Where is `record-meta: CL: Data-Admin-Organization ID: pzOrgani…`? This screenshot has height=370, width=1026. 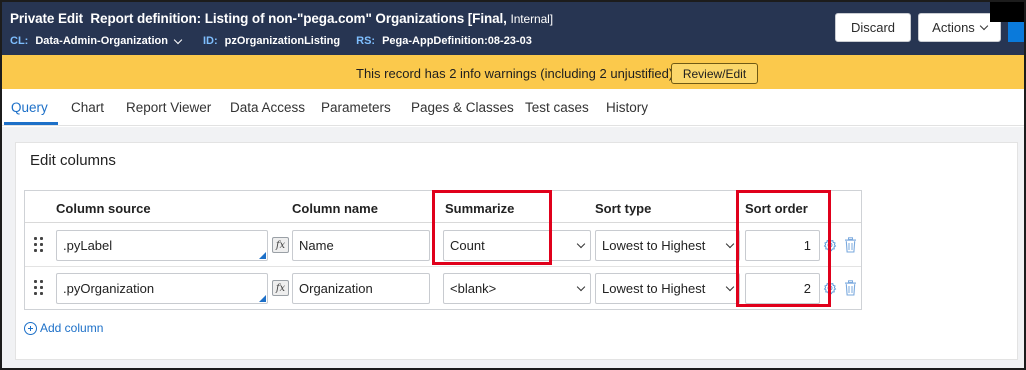 record-meta: CL: Data-Admin-Organization ID: pzOrgani… is located at coordinates (271, 41).